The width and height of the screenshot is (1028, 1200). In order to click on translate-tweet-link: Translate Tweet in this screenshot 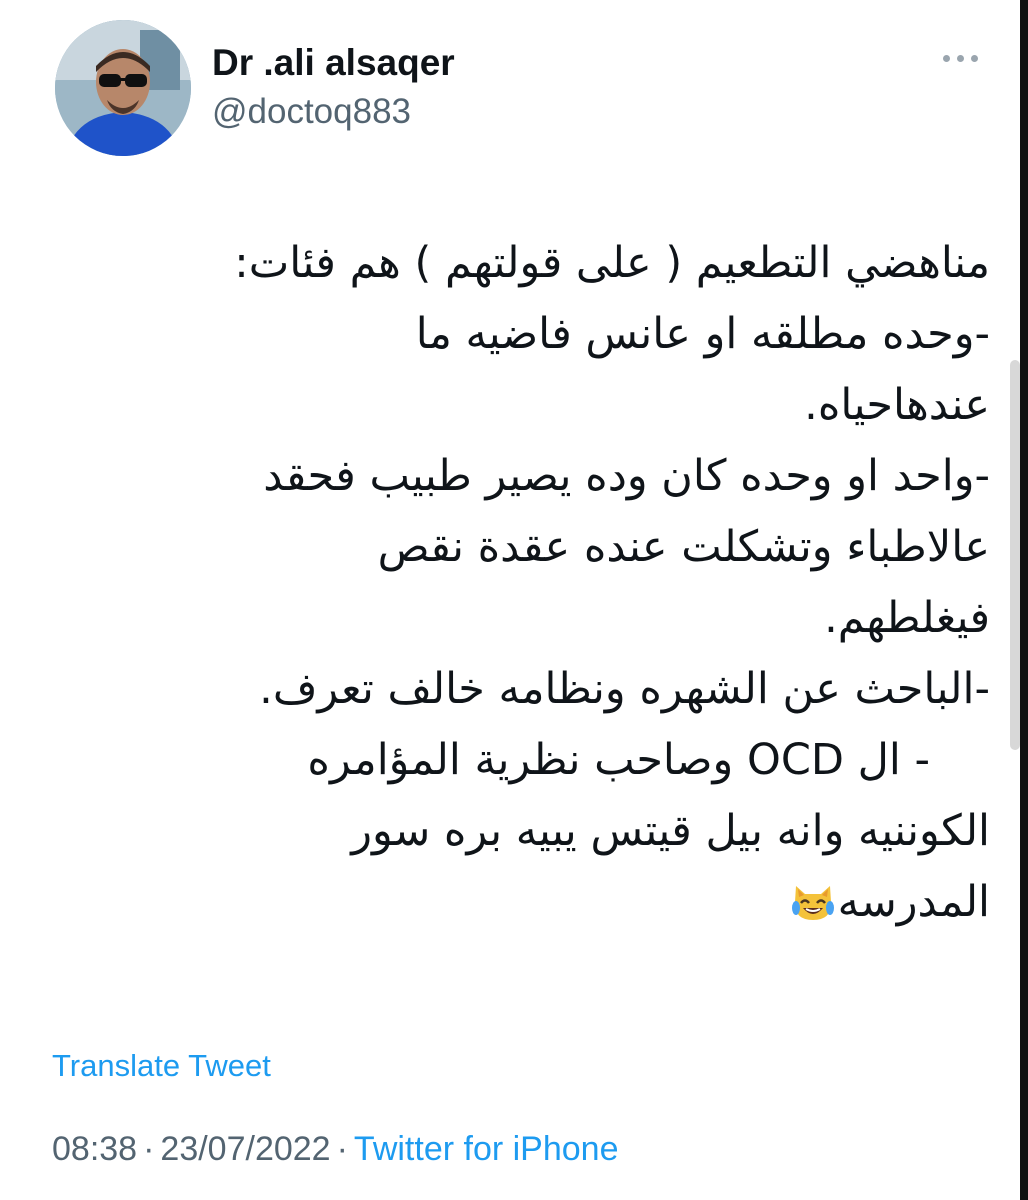, I will do `click(161, 1066)`.